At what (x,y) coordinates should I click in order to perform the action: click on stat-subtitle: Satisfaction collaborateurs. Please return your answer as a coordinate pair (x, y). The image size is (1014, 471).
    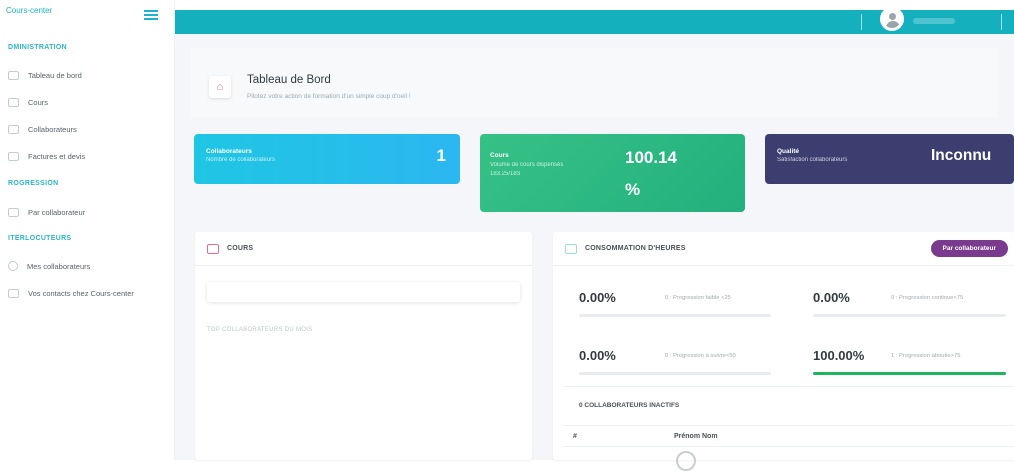
    Looking at the image, I should click on (812, 160).